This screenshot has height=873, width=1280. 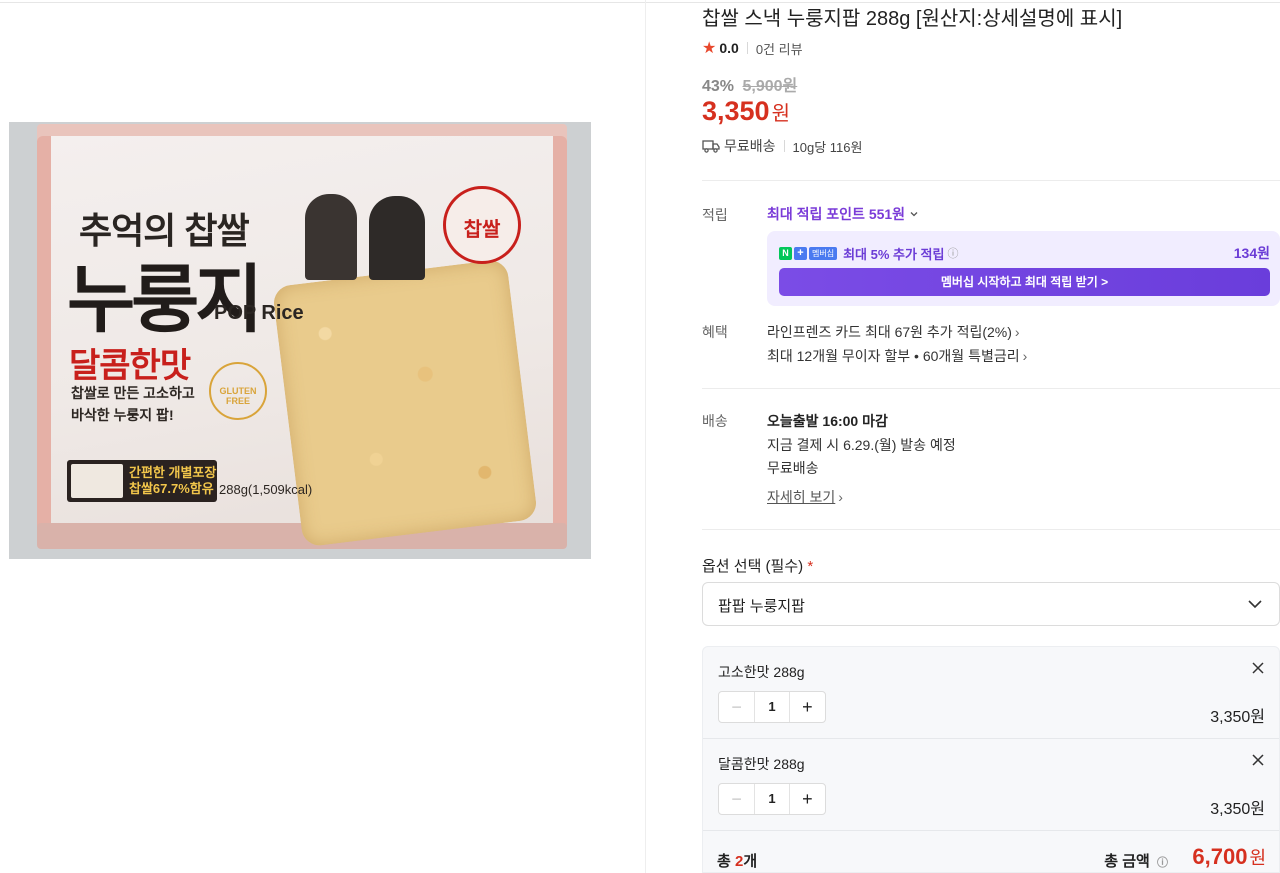 I want to click on discount-row: 43% 5,900원, so click(x=749, y=84).